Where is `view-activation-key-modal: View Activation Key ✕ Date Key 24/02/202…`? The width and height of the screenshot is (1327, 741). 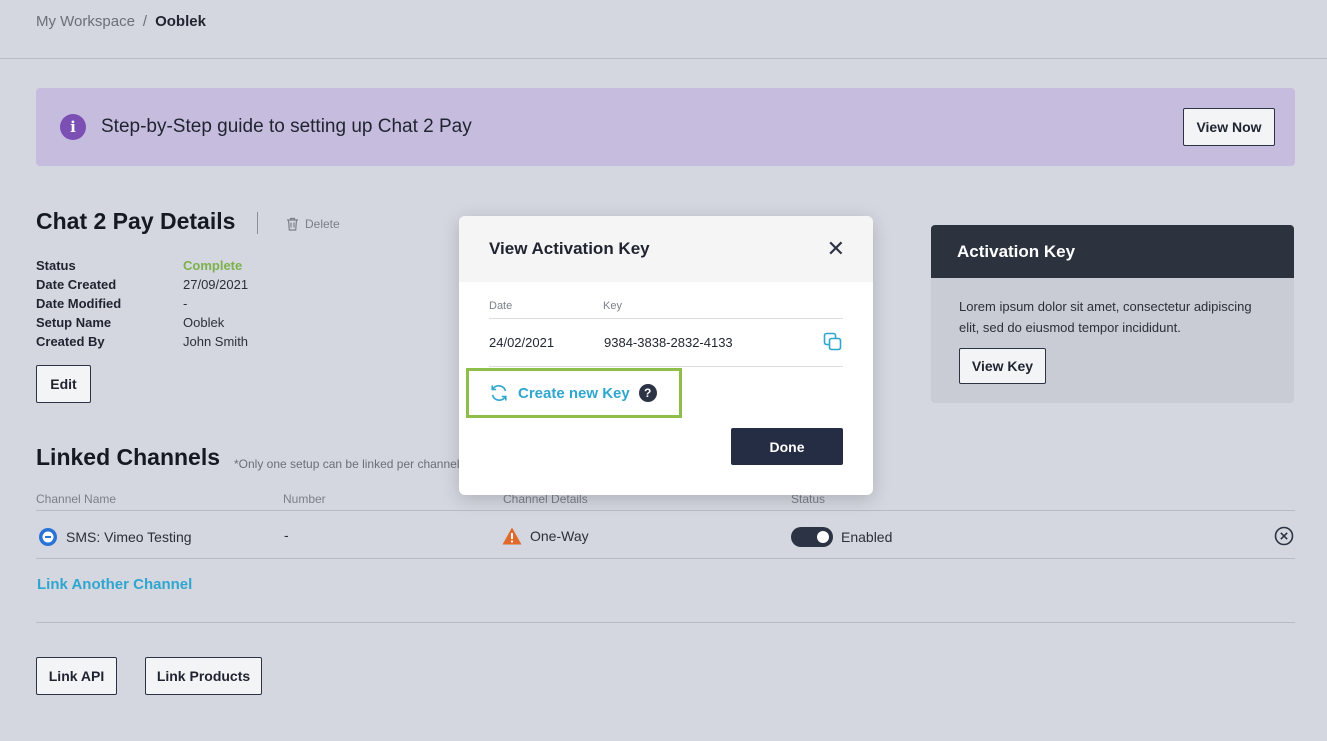
view-activation-key-modal: View Activation Key ✕ Date Key 24/02/202… is located at coordinates (666, 355).